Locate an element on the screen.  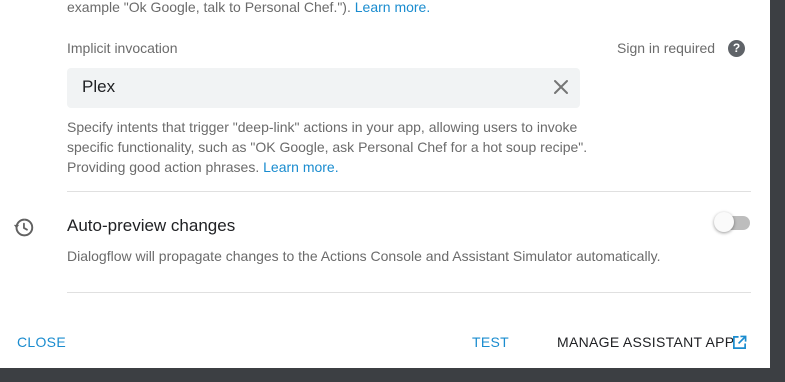
test-button: TEST is located at coordinates (490, 342).